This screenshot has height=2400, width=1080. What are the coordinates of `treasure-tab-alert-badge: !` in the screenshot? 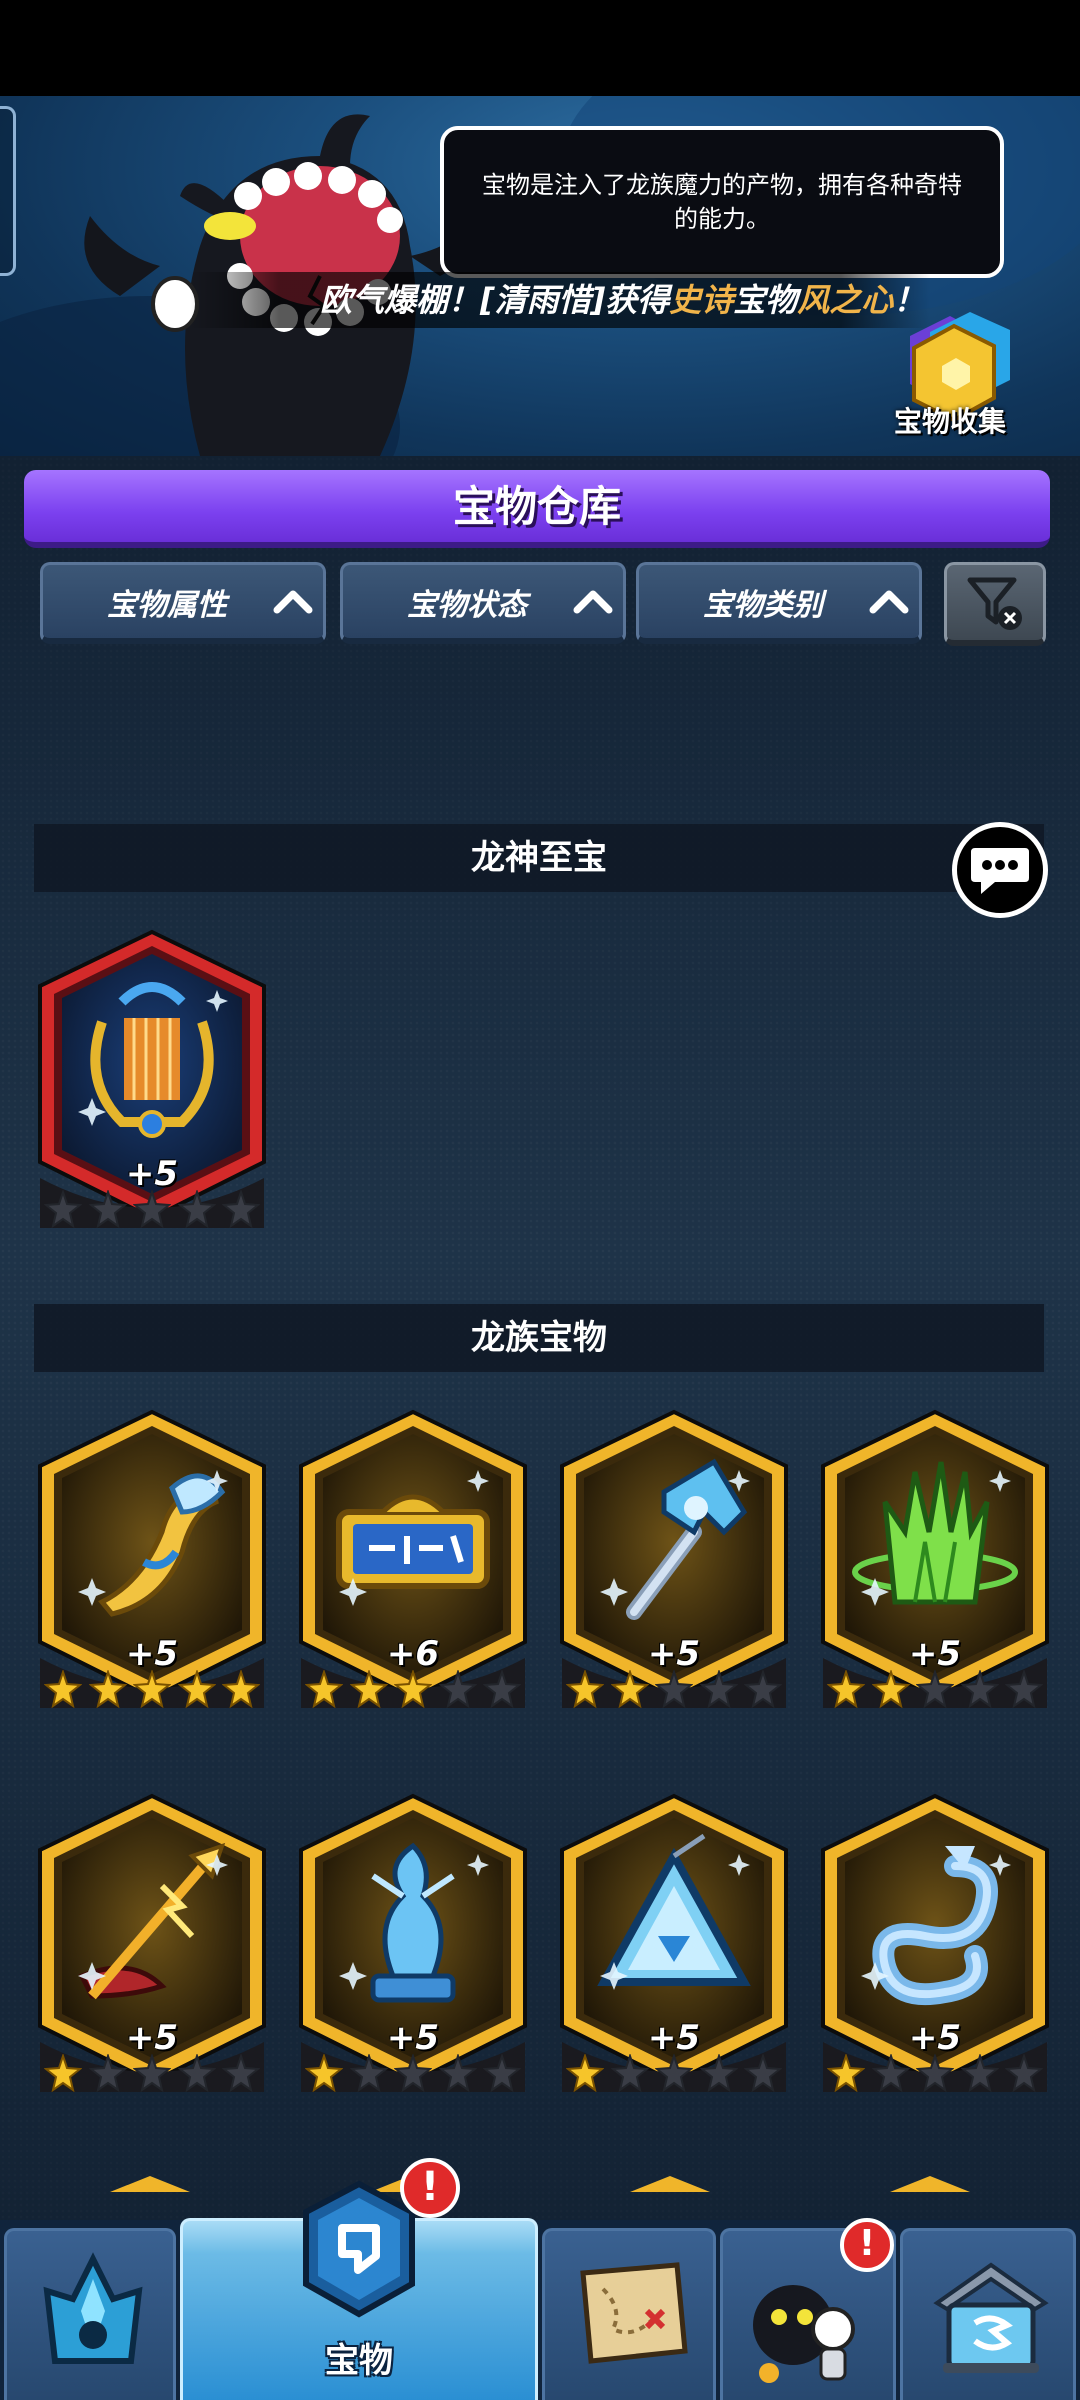 It's located at (430, 2188).